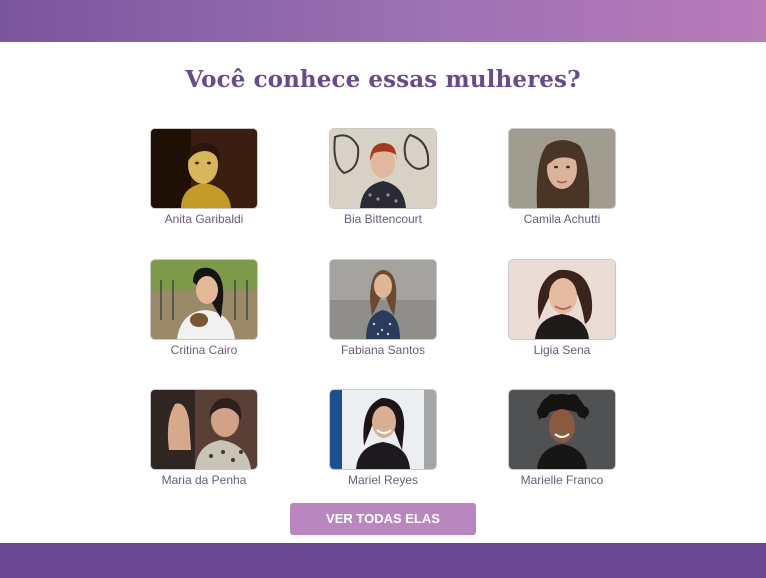  Describe the element at coordinates (562, 219) in the screenshot. I see `woman-name: Camila Achutti` at that location.